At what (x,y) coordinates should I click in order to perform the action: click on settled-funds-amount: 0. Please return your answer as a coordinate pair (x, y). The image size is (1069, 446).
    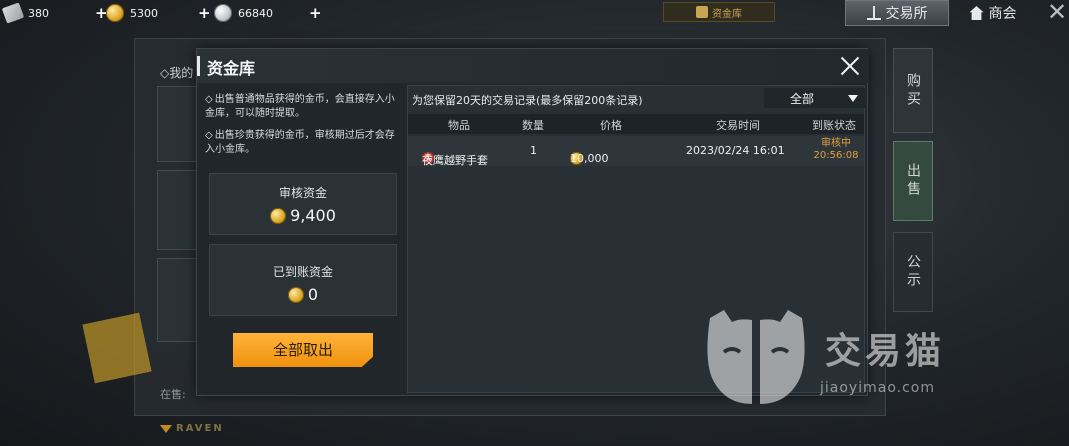
    Looking at the image, I should click on (313, 294).